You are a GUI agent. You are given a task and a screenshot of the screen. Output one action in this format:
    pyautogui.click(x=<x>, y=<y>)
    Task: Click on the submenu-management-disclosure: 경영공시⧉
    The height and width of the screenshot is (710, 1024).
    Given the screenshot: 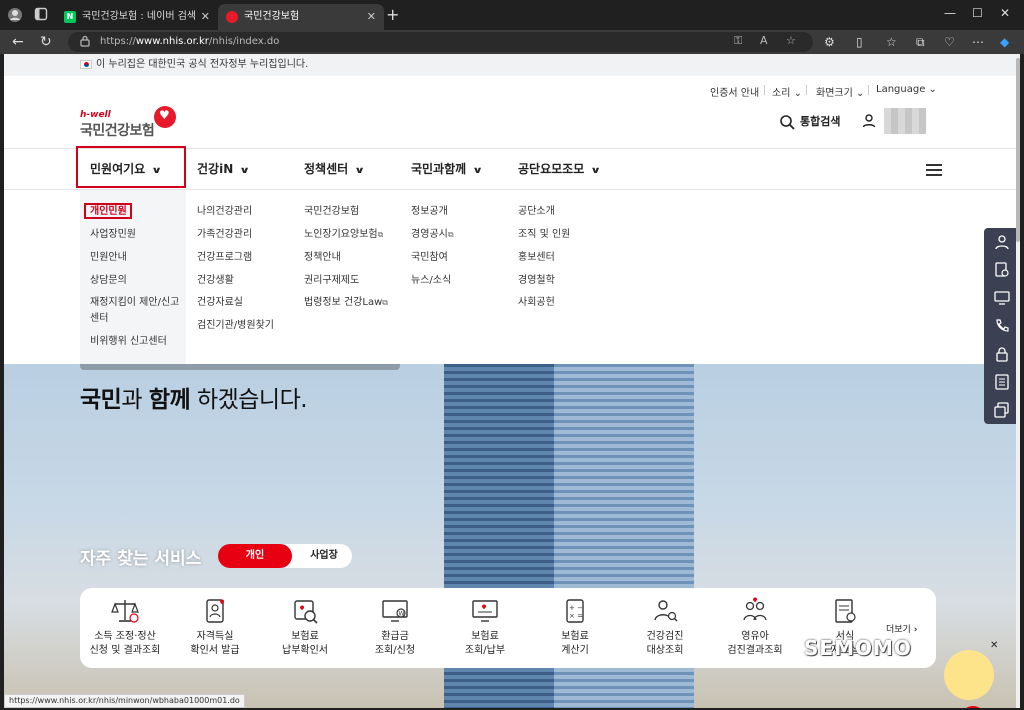 What is the action you would take?
    pyautogui.click(x=432, y=235)
    